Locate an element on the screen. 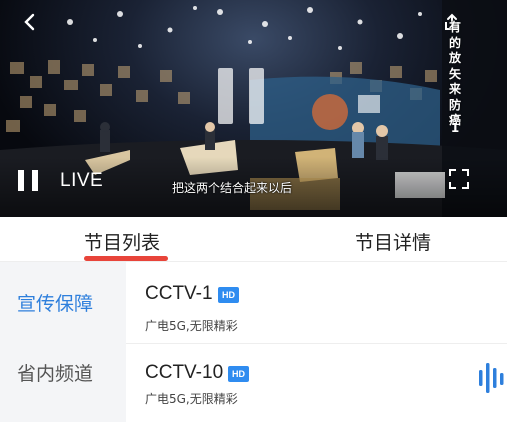 Image resolution: width=507 pixels, height=422 pixels. fullscreen-icon is located at coordinates (459, 179).